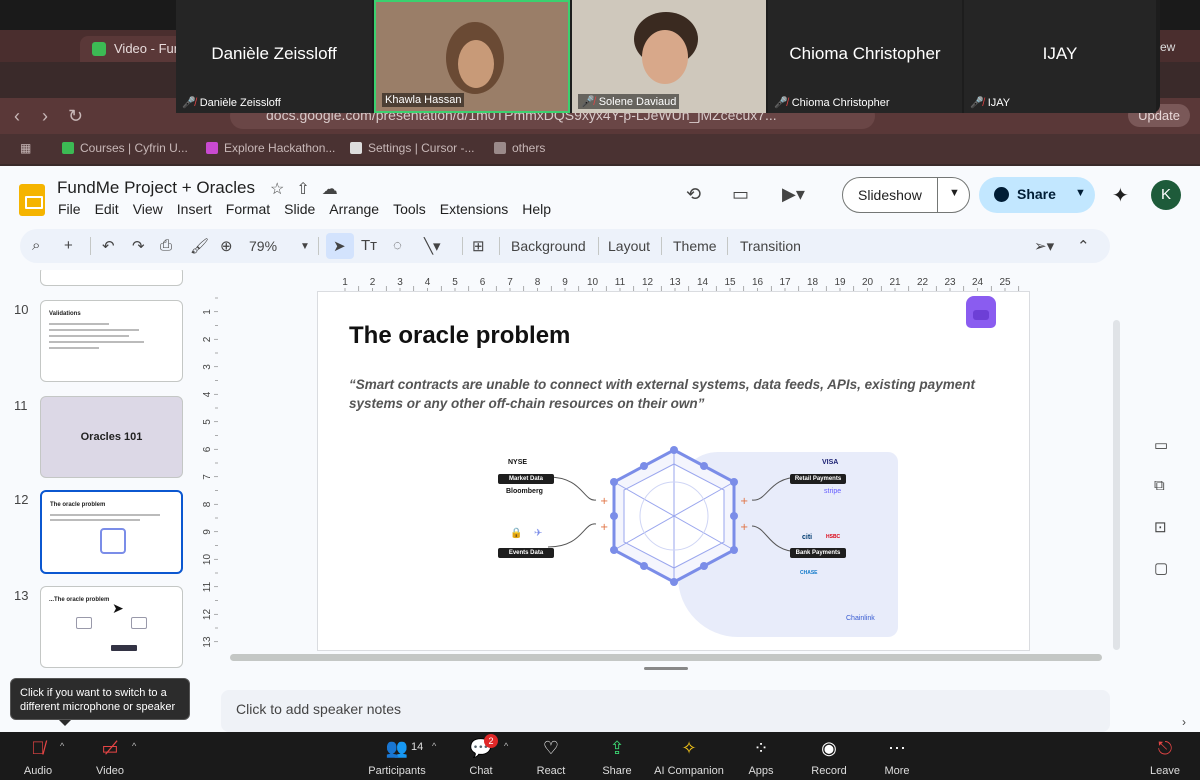  I want to click on slides-logo-icon, so click(32, 200).